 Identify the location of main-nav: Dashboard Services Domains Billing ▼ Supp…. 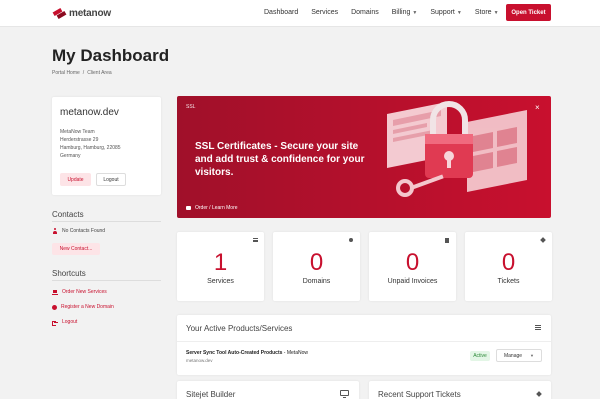
(388, 12).